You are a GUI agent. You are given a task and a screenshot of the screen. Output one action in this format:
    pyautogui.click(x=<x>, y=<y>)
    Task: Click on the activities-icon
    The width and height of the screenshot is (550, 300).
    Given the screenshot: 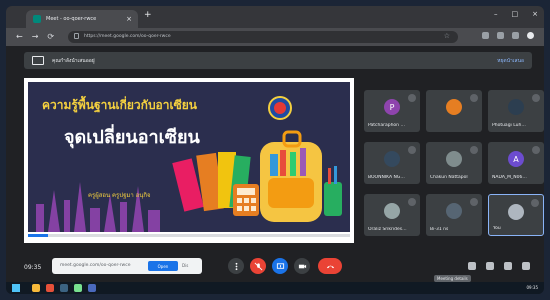 What is the action you would take?
    pyautogui.click(x=526, y=266)
    